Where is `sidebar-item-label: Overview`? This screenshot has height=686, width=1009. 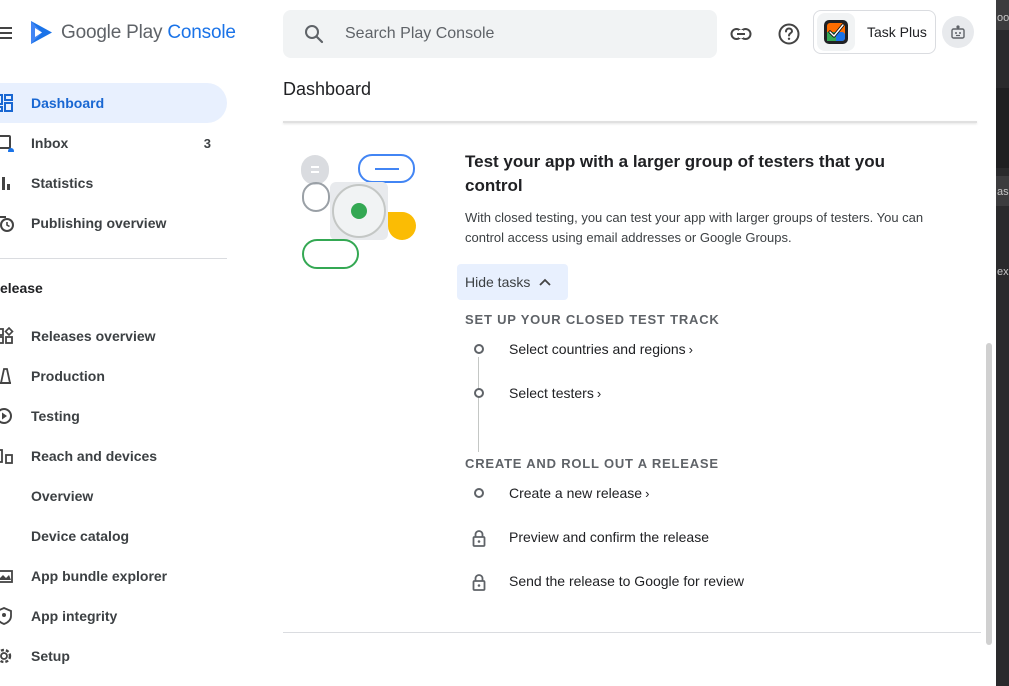
sidebar-item-label: Overview is located at coordinates (62, 496).